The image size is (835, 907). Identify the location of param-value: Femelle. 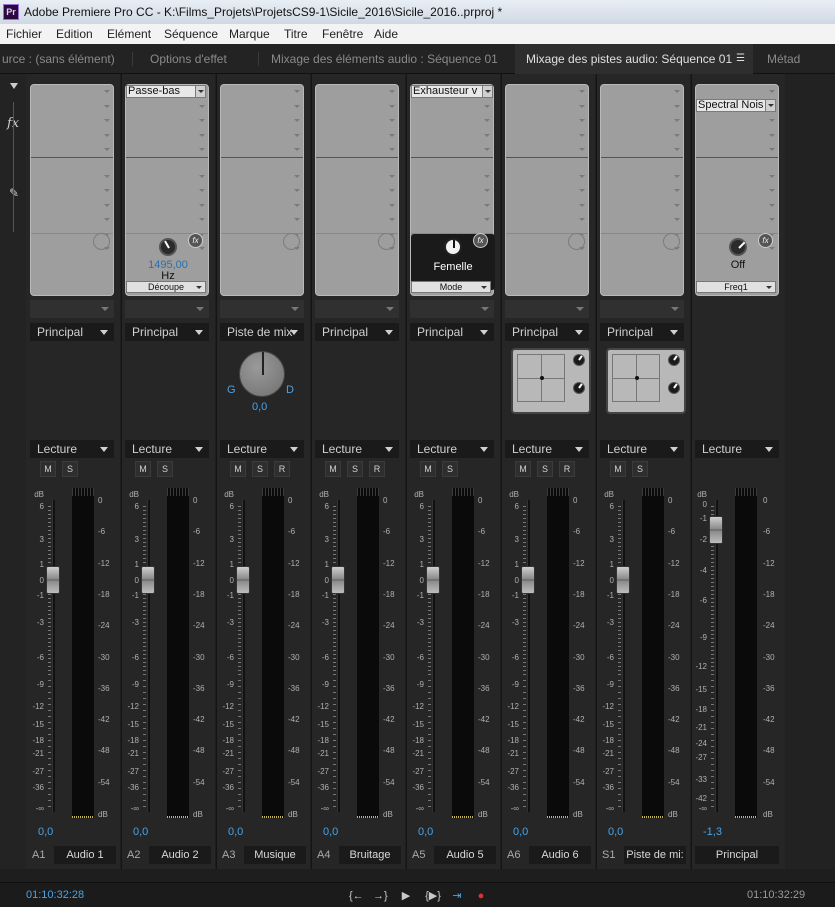
(453, 267).